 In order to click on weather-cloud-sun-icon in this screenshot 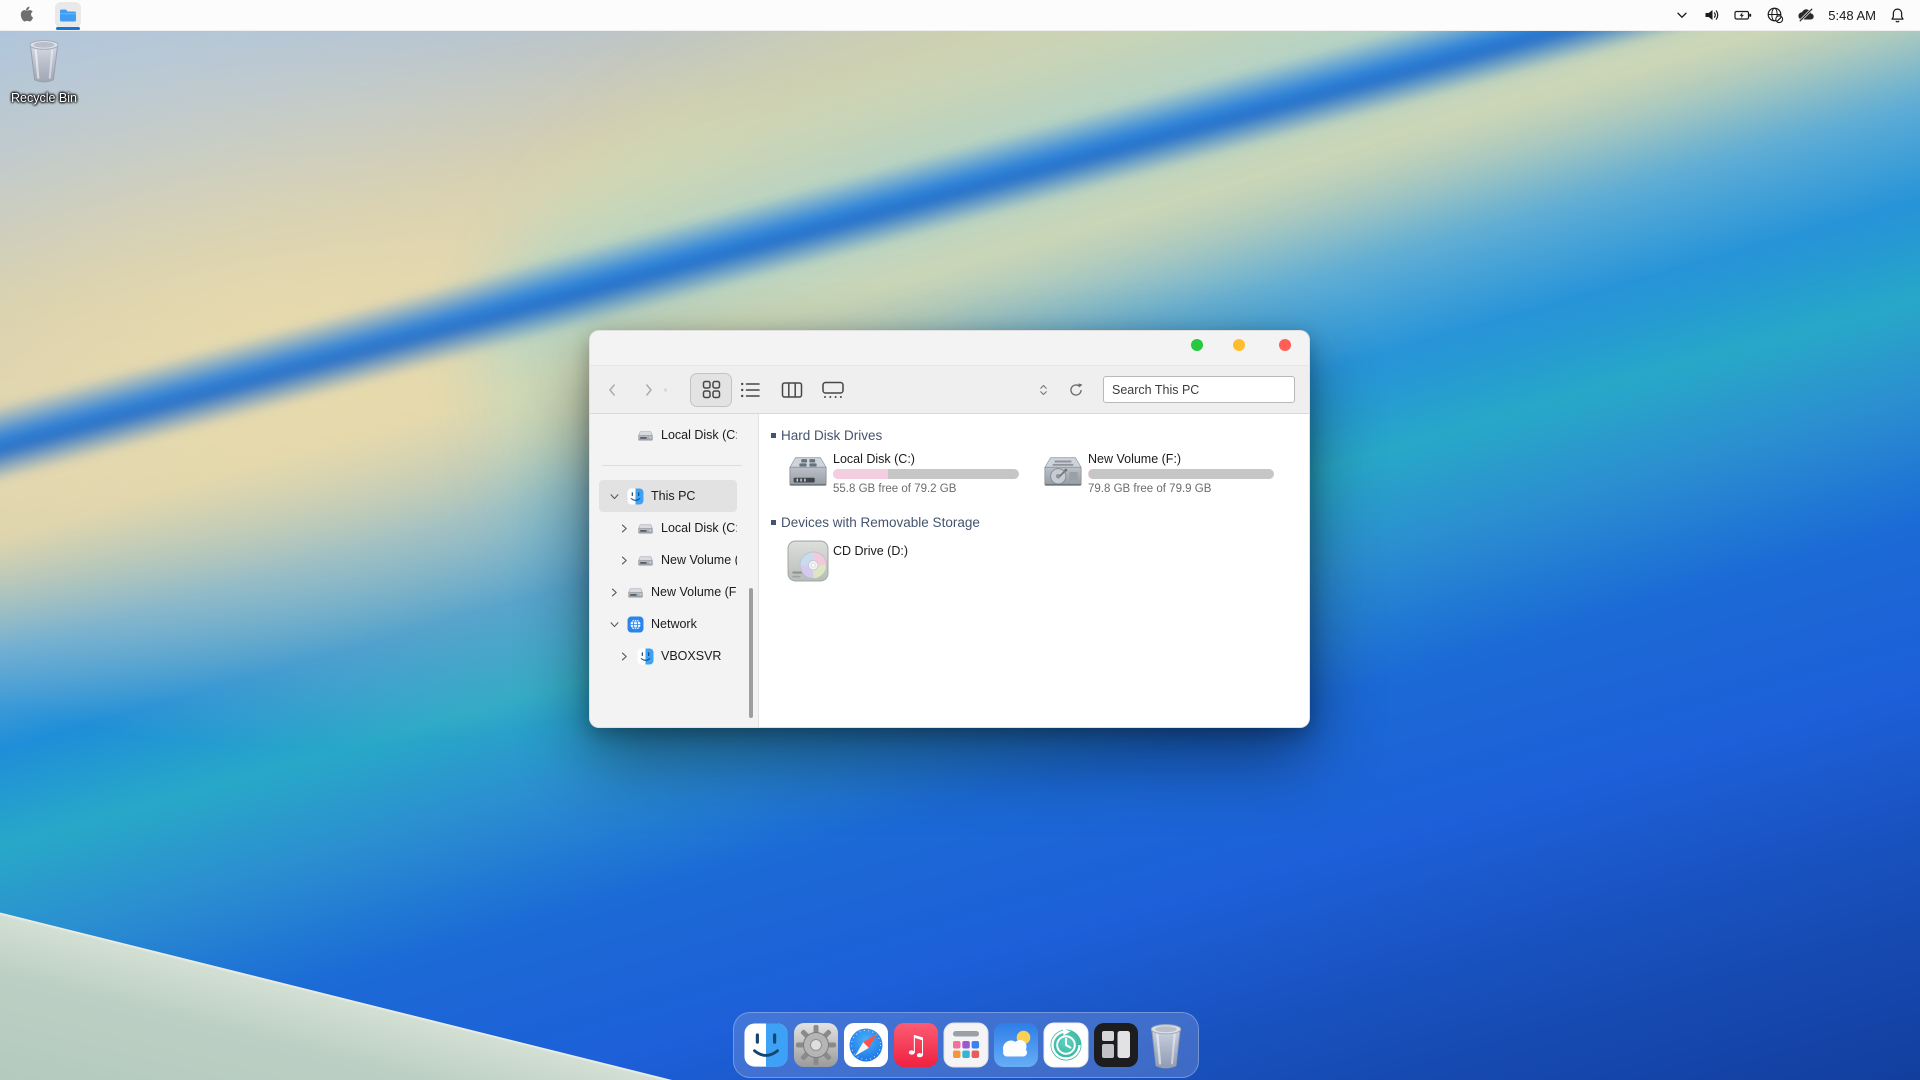, I will do `click(1016, 1045)`.